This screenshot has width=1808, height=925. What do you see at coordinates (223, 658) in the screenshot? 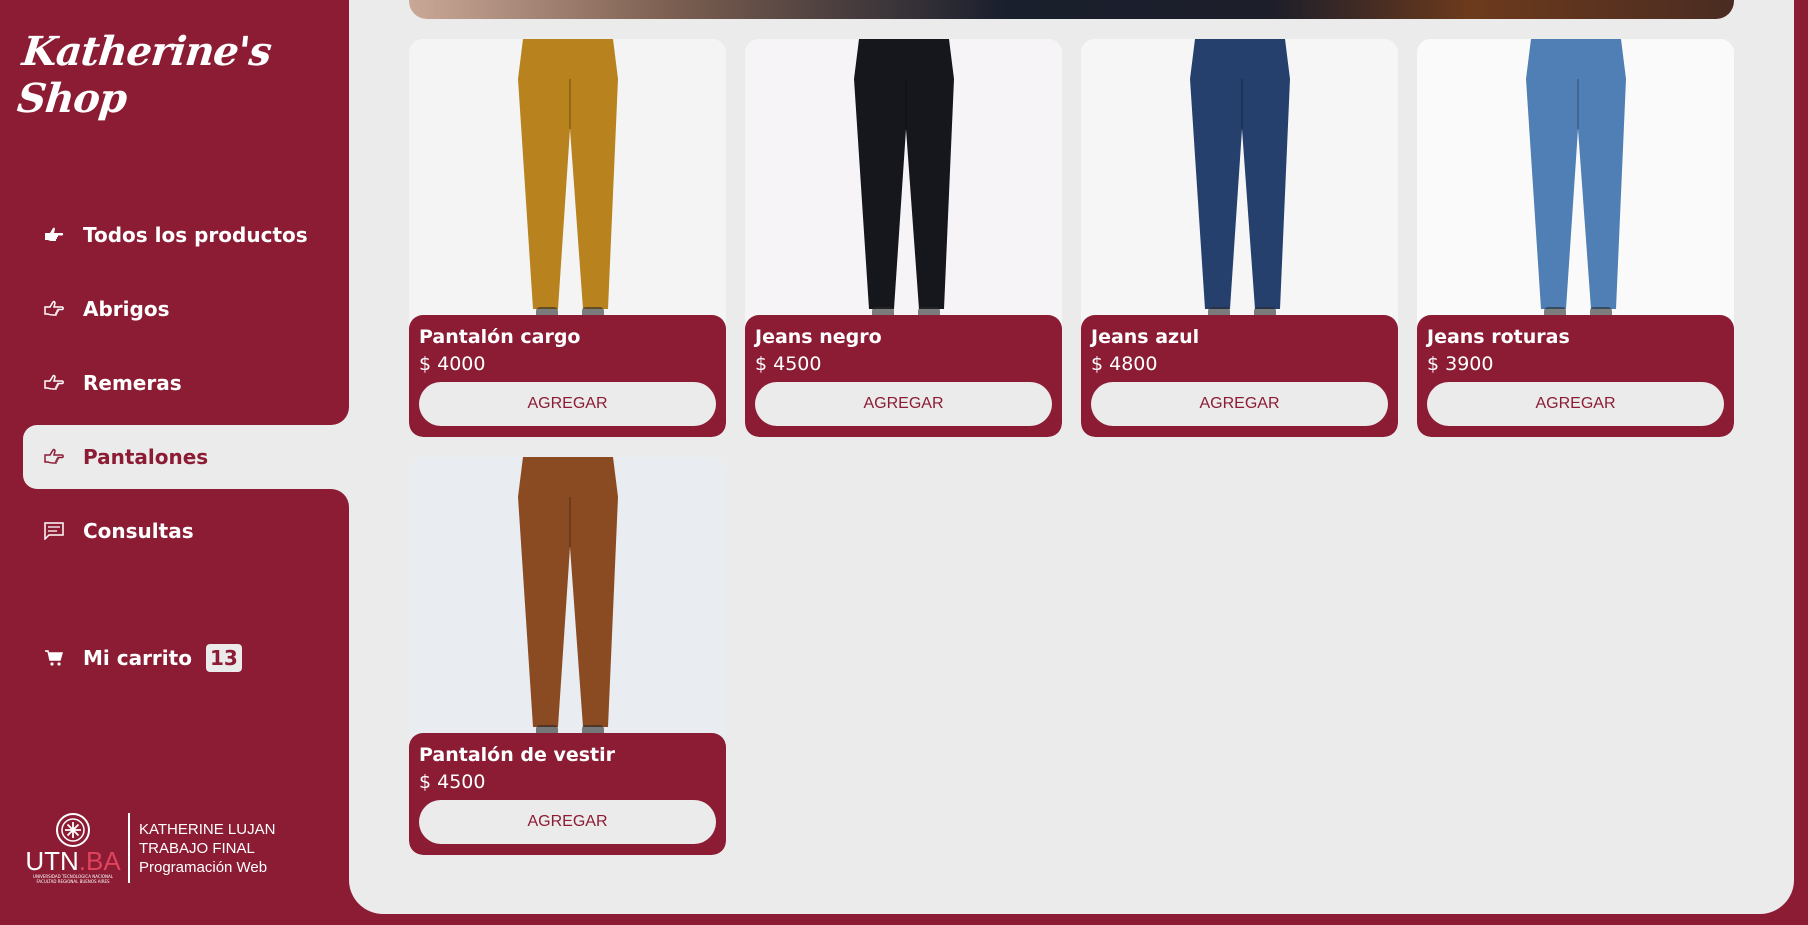
I see `cart-count-badge: 13` at bounding box center [223, 658].